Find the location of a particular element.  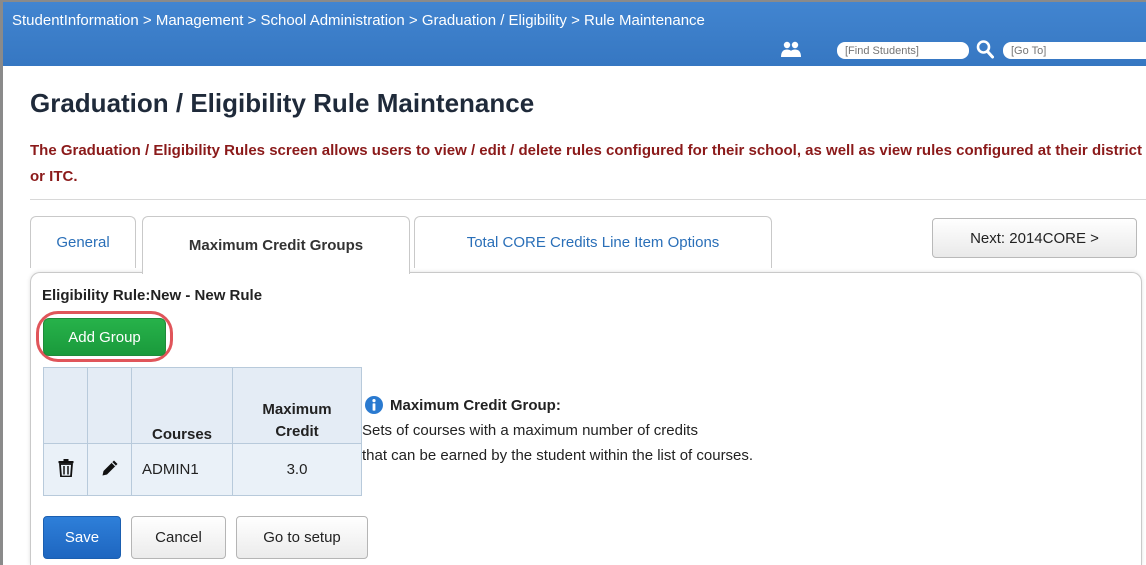

pencil-icon is located at coordinates (110, 468).